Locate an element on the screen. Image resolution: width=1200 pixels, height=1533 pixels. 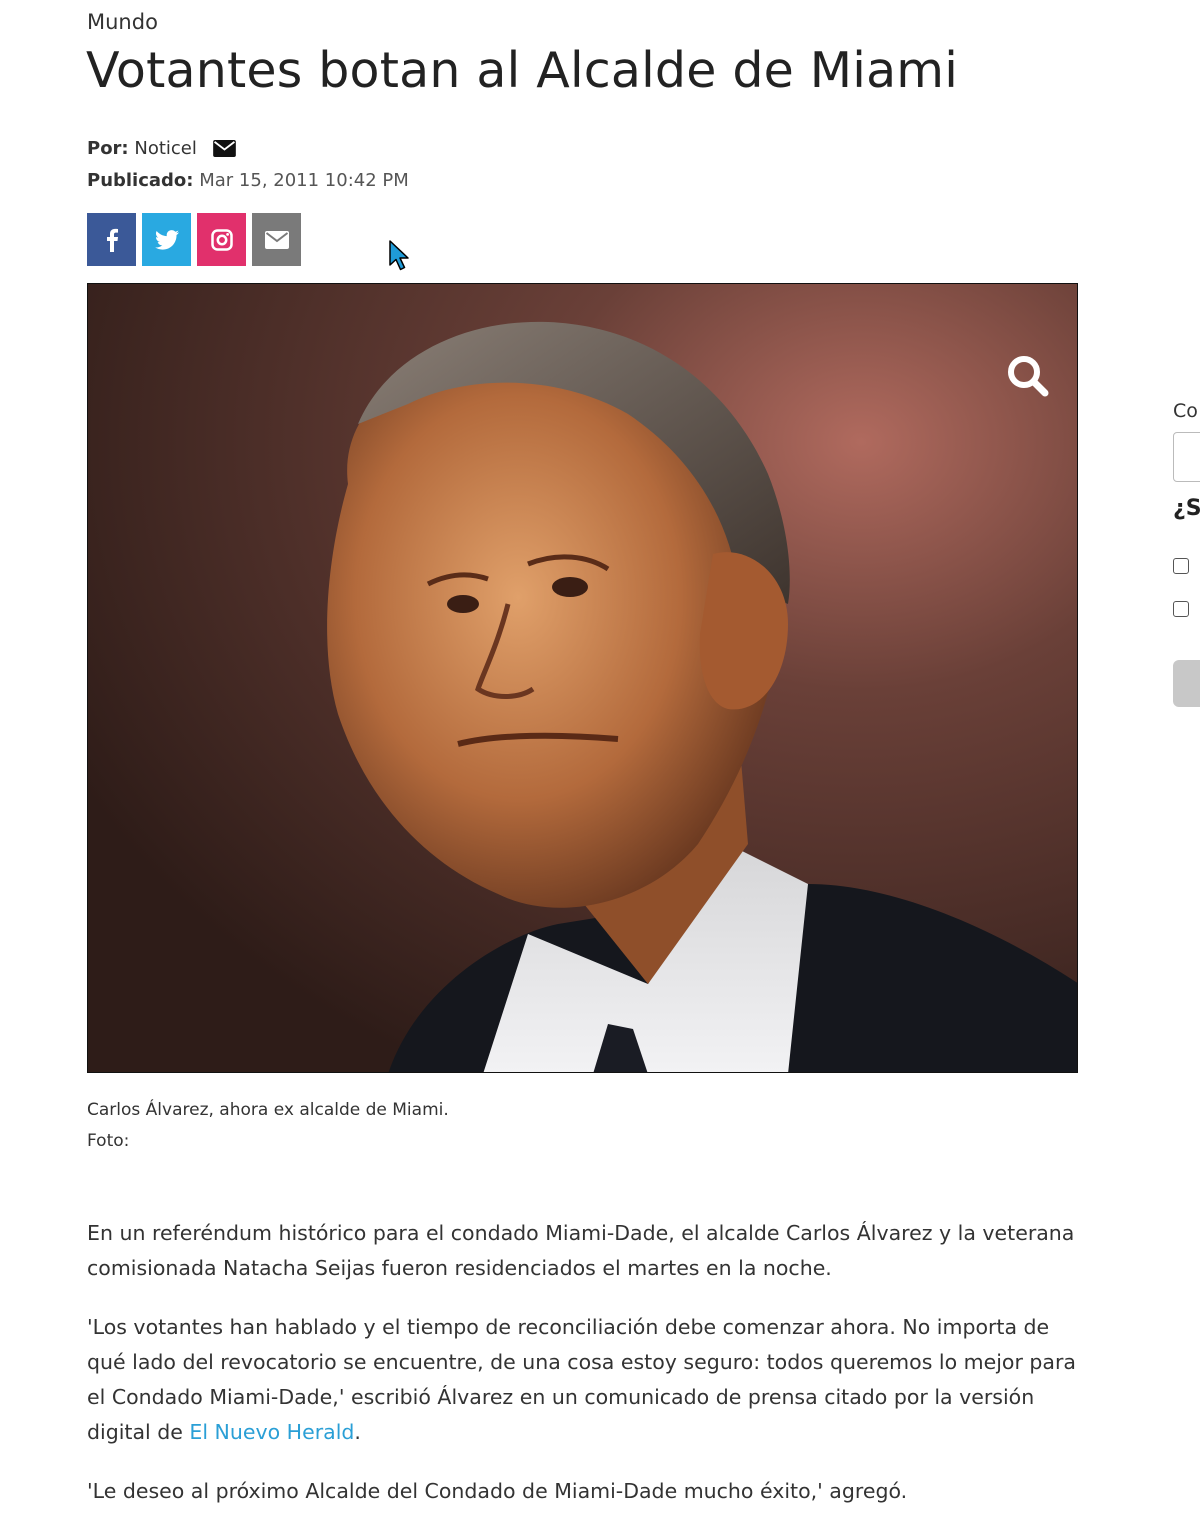
published-date: Mar 15, 2011 10:42 PM is located at coordinates (304, 180).